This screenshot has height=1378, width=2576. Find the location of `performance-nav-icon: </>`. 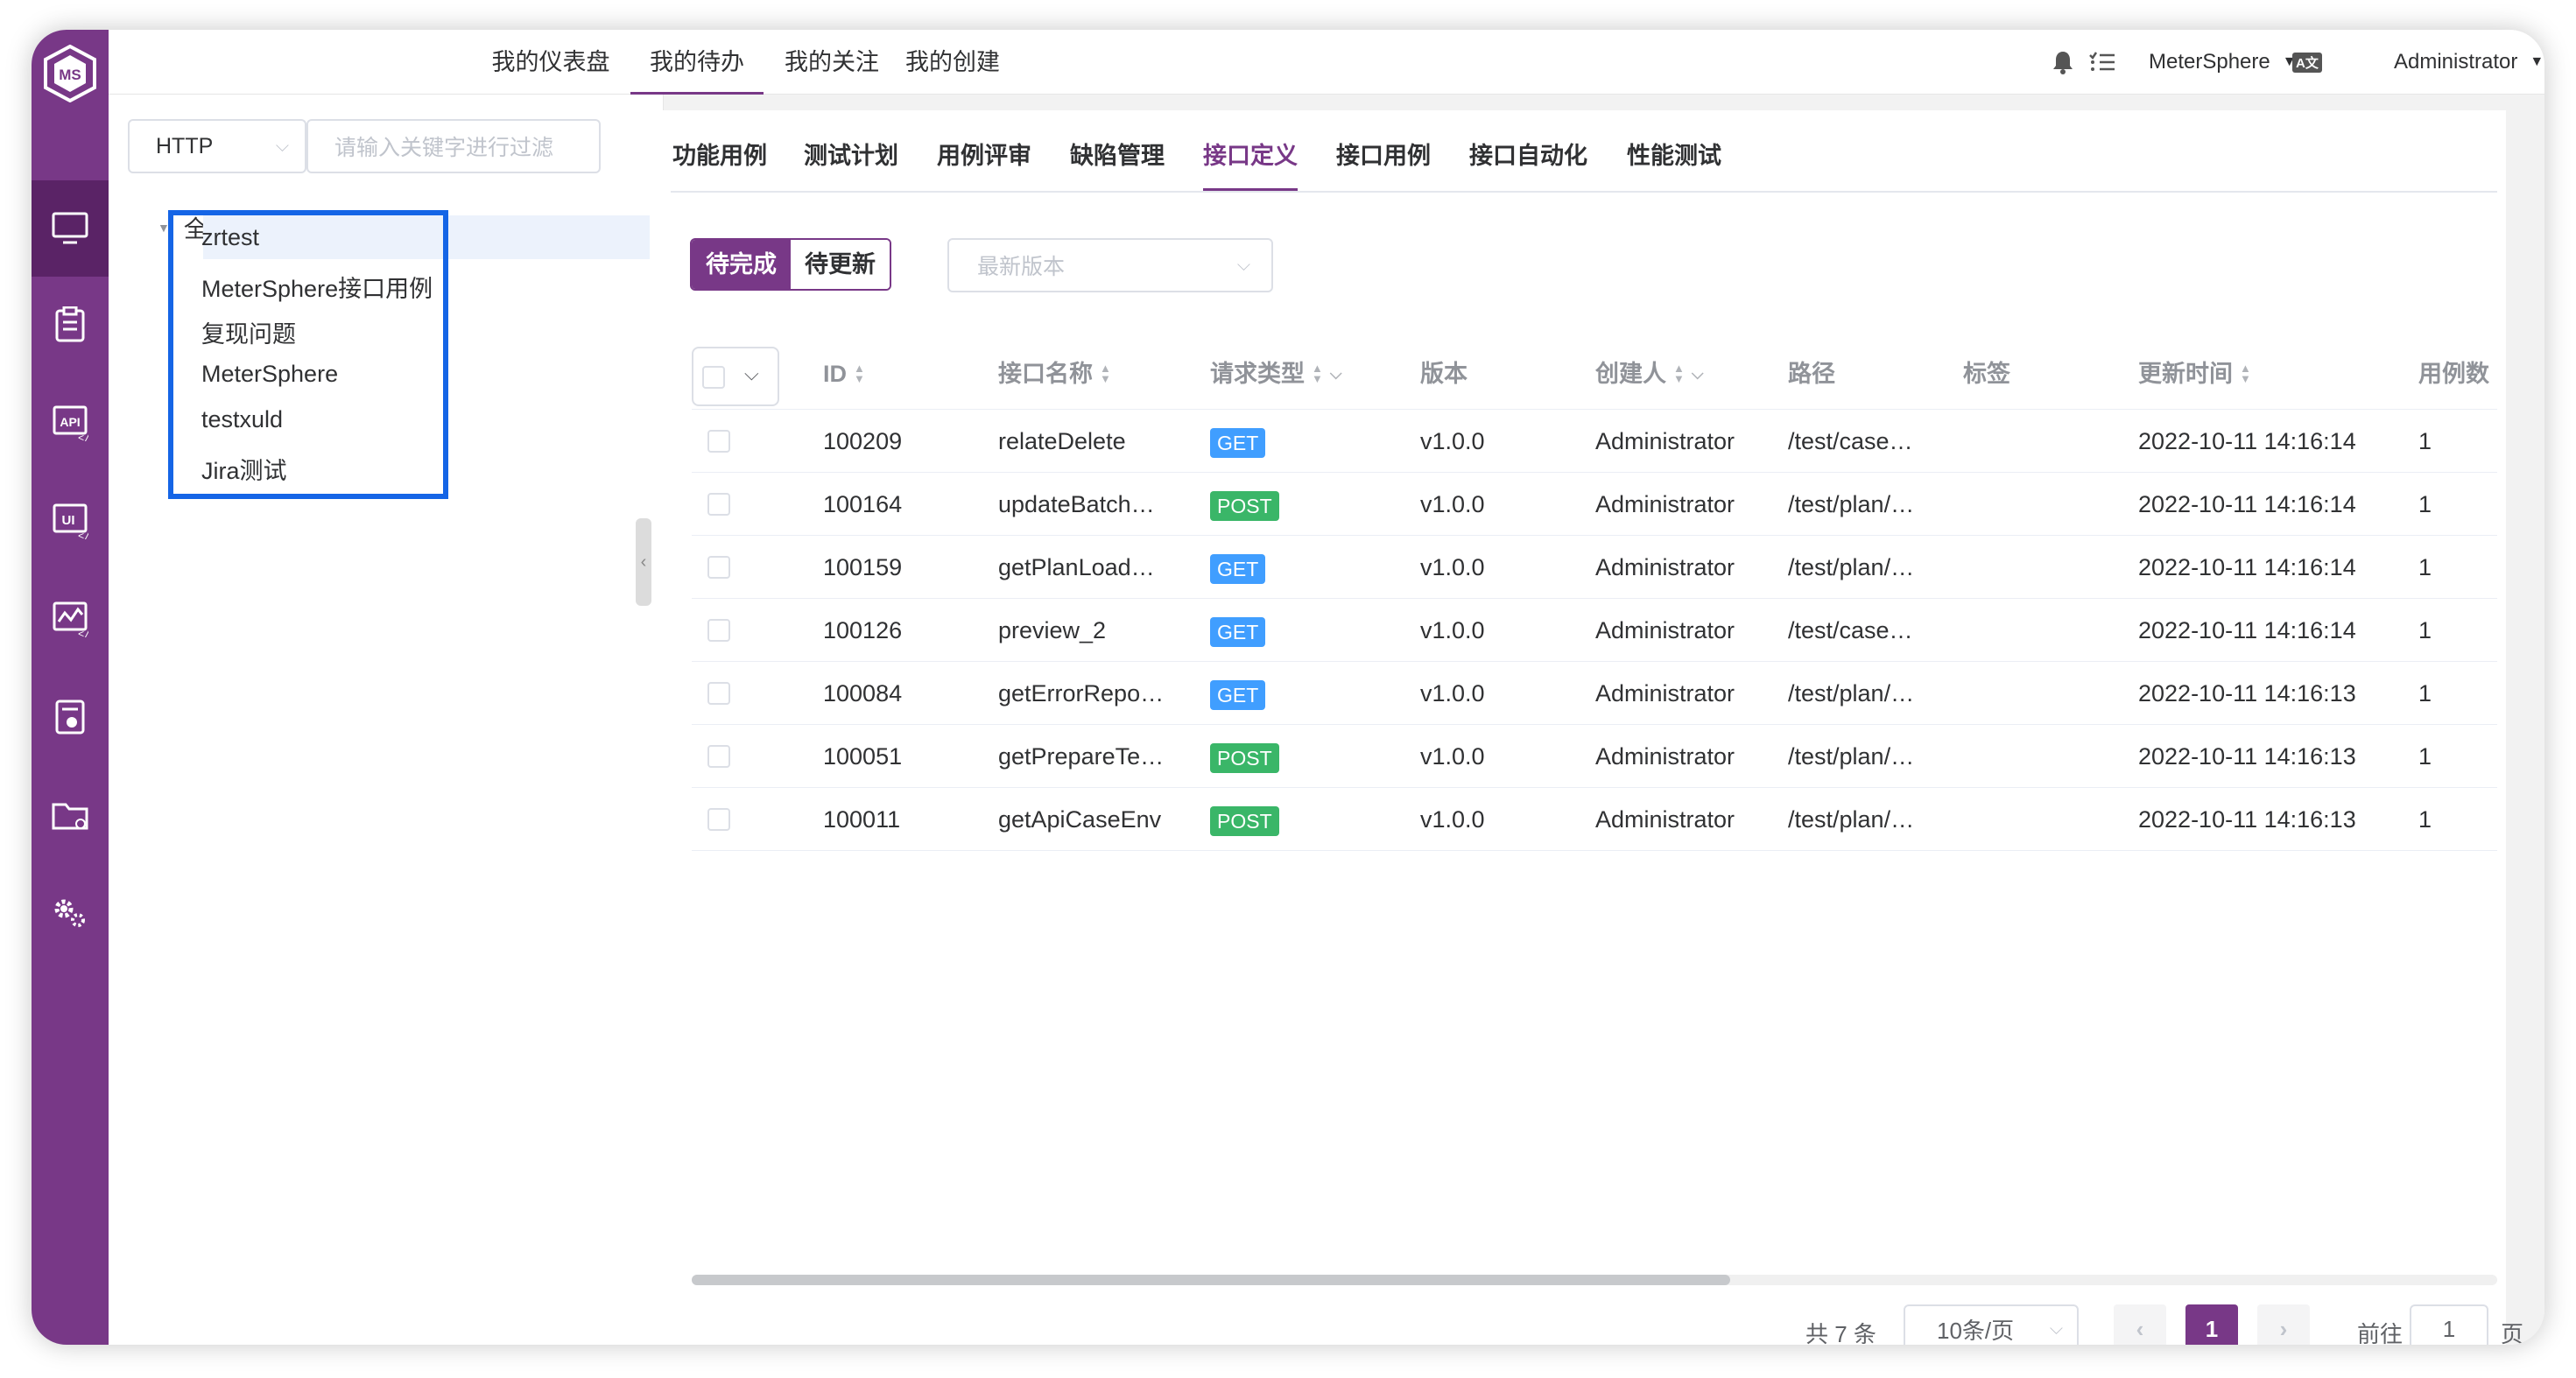

performance-nav-icon: </> is located at coordinates (70, 619).